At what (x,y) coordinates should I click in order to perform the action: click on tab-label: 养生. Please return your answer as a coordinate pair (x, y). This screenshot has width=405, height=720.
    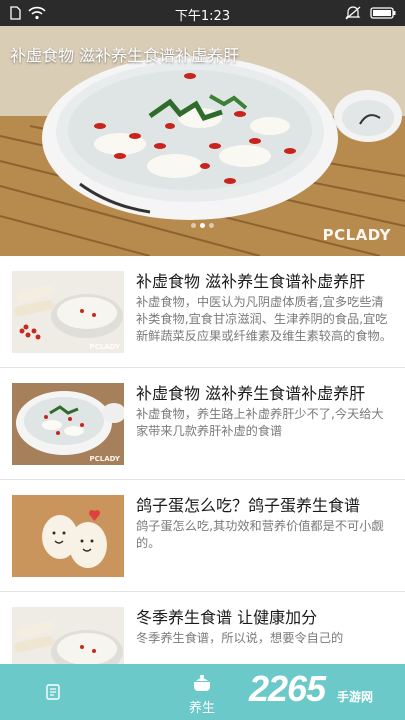
    Looking at the image, I should click on (201, 708).